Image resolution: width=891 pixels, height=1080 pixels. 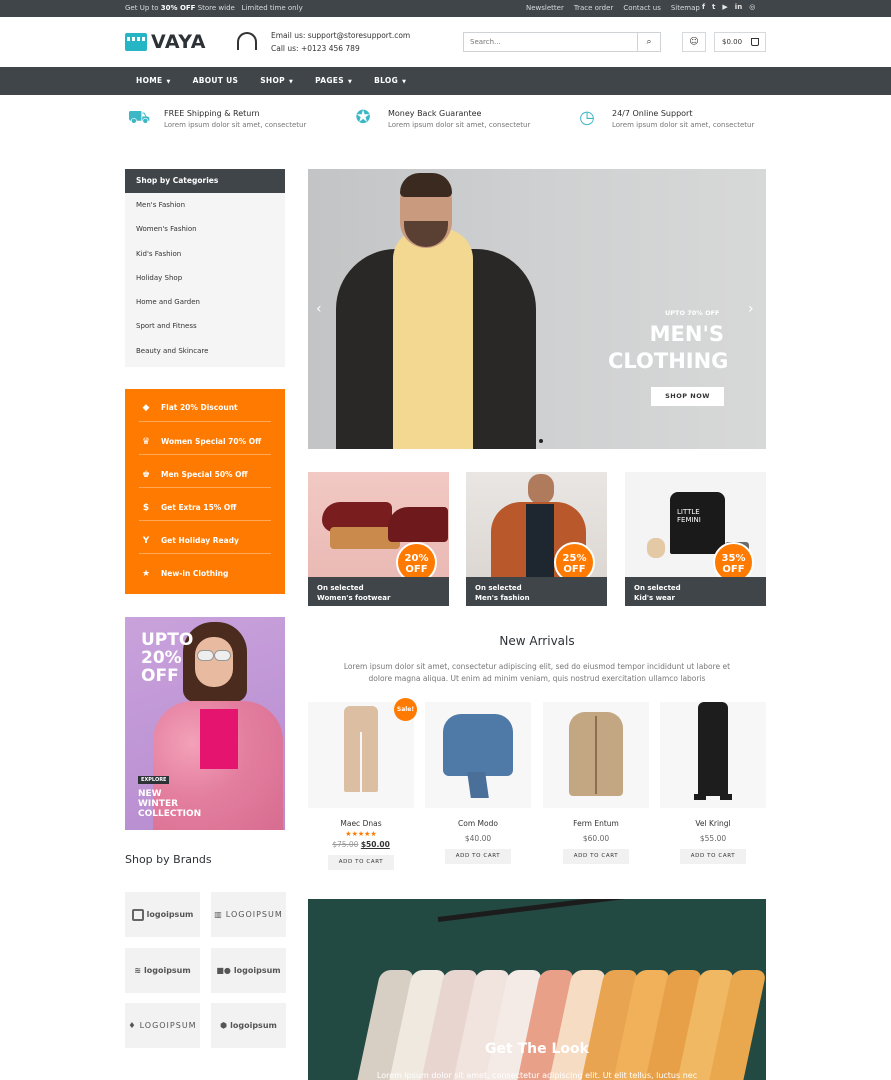 What do you see at coordinates (478, 823) in the screenshot?
I see `product-name: Com Modo` at bounding box center [478, 823].